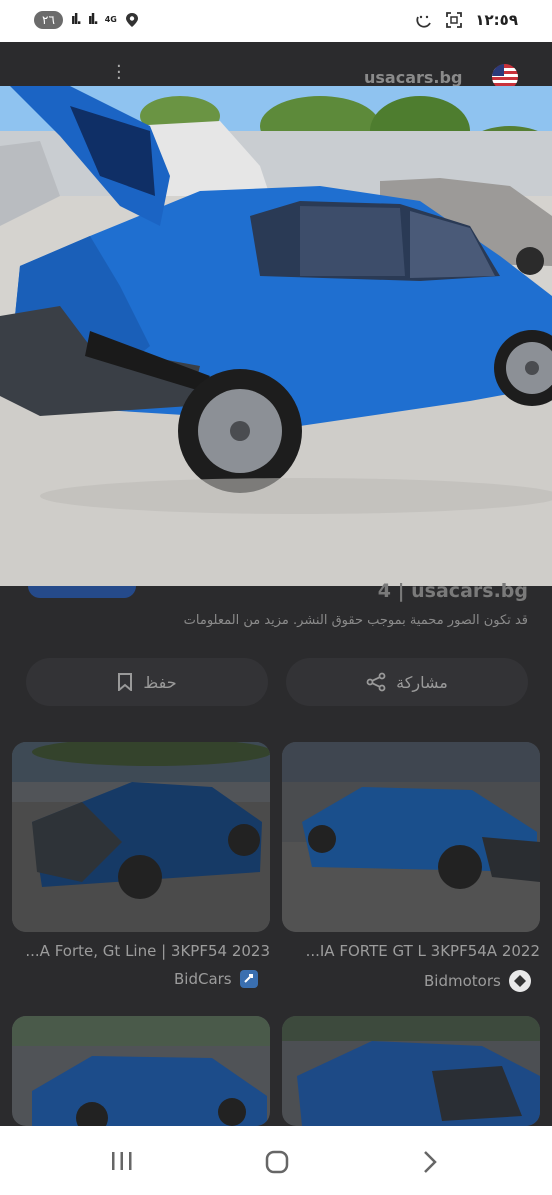 This screenshot has width=552, height=1195. Describe the element at coordinates (93, 20) in the screenshot. I see `signal-icon-2: ıl.` at that location.